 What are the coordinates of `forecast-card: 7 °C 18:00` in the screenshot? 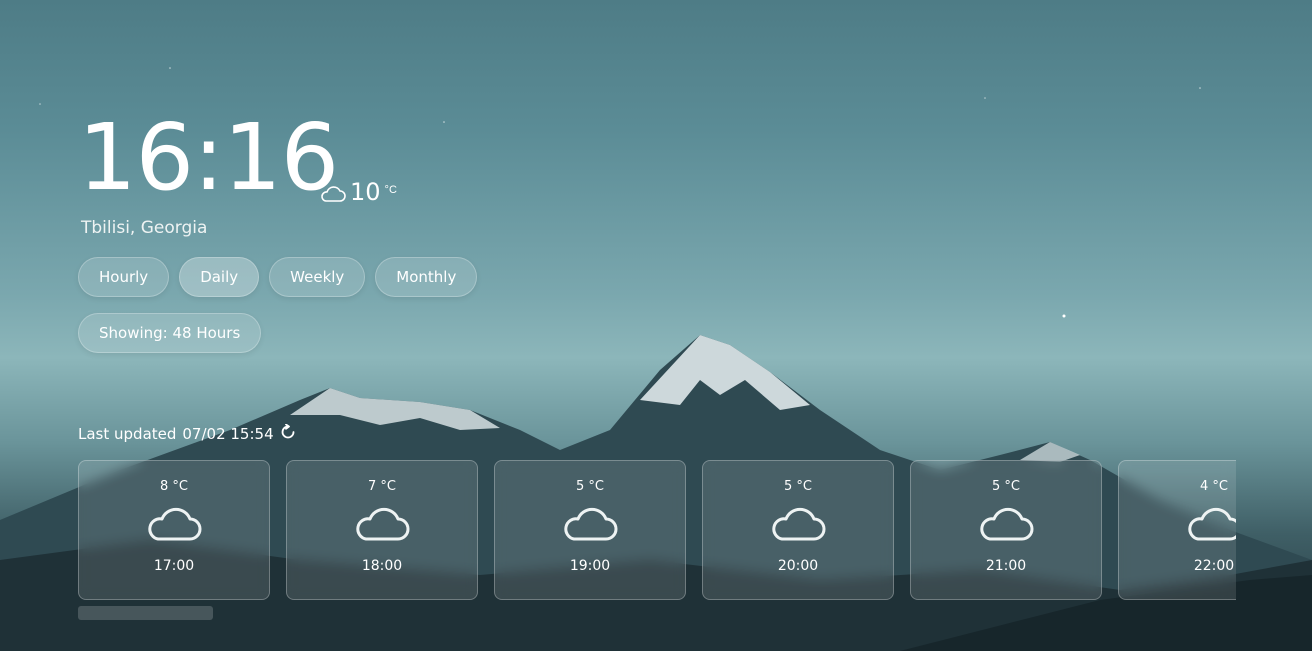 It's located at (382, 530).